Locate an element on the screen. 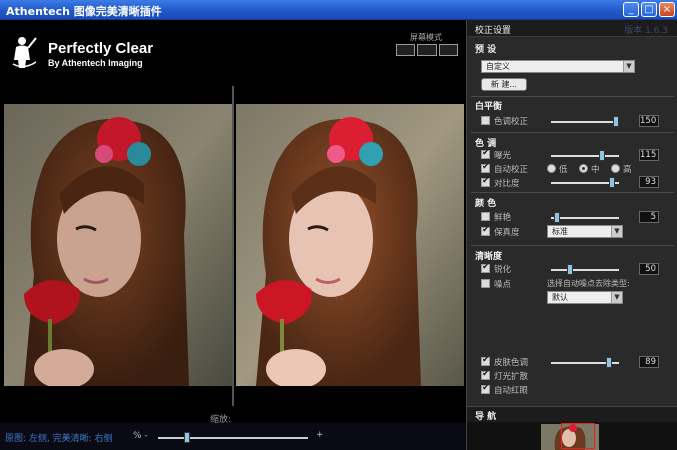 The width and height of the screenshot is (677, 450). sharpen-checkbox is located at coordinates (485, 267).